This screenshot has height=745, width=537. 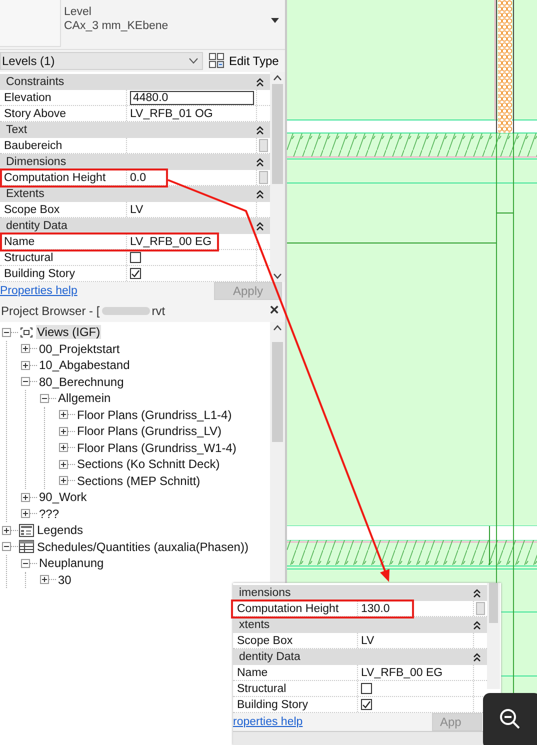 I want to click on property-value: 130.0, so click(x=375, y=608).